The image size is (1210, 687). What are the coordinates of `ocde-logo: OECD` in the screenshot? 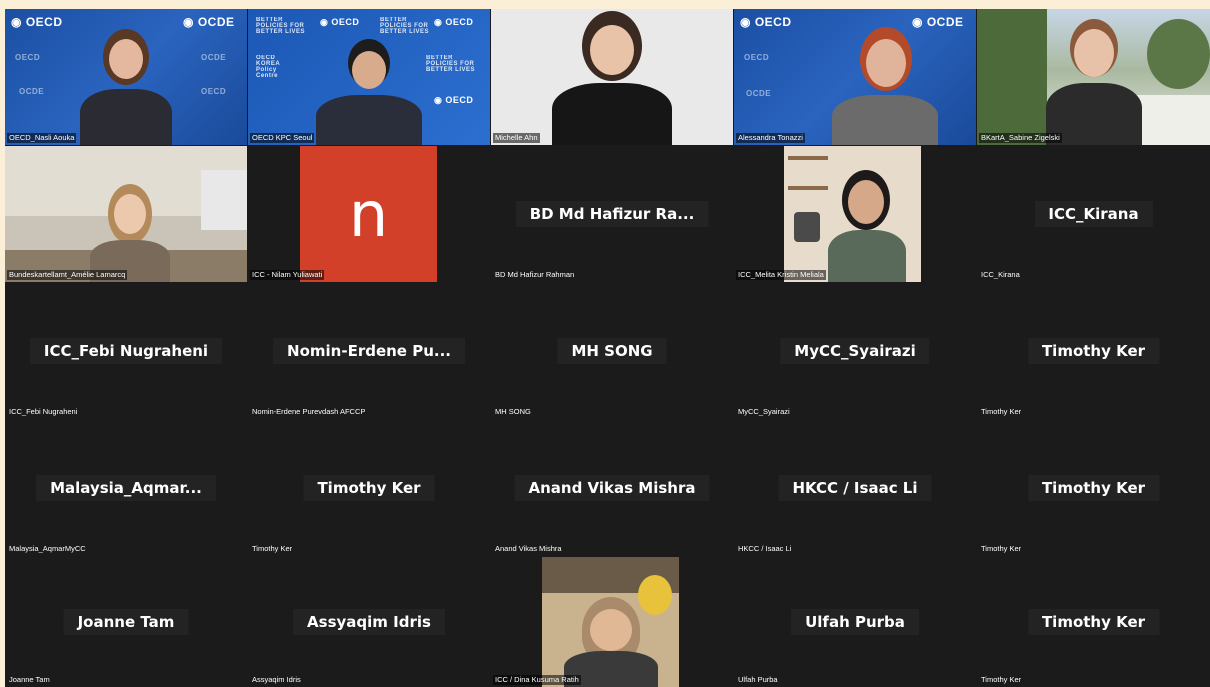 It's located at (214, 91).